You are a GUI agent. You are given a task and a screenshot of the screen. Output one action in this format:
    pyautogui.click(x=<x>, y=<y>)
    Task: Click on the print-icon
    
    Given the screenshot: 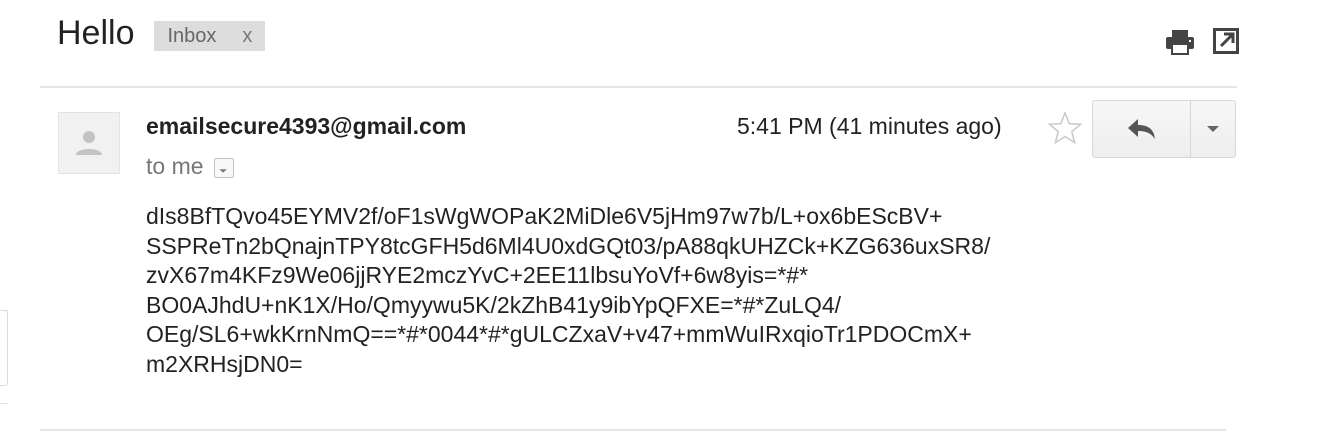 What is the action you would take?
    pyautogui.click(x=1180, y=42)
    